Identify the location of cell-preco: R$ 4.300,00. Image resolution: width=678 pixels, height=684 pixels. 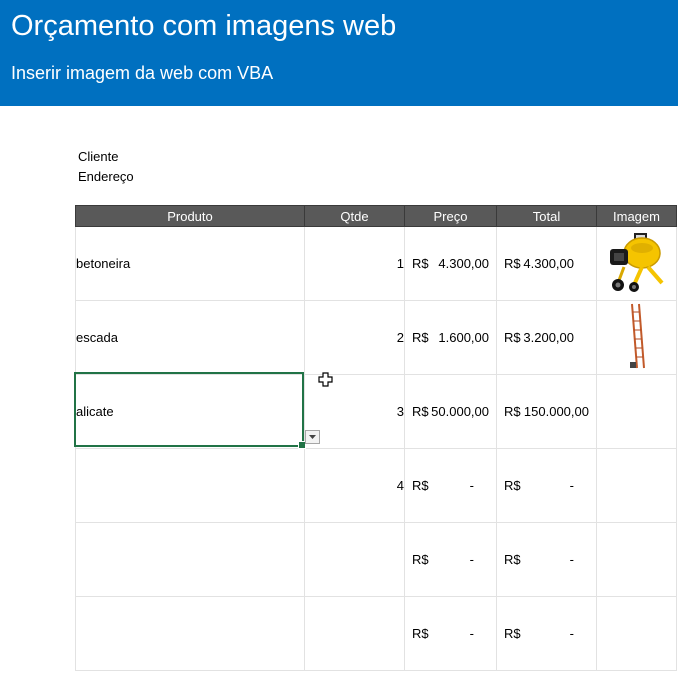
(450, 263).